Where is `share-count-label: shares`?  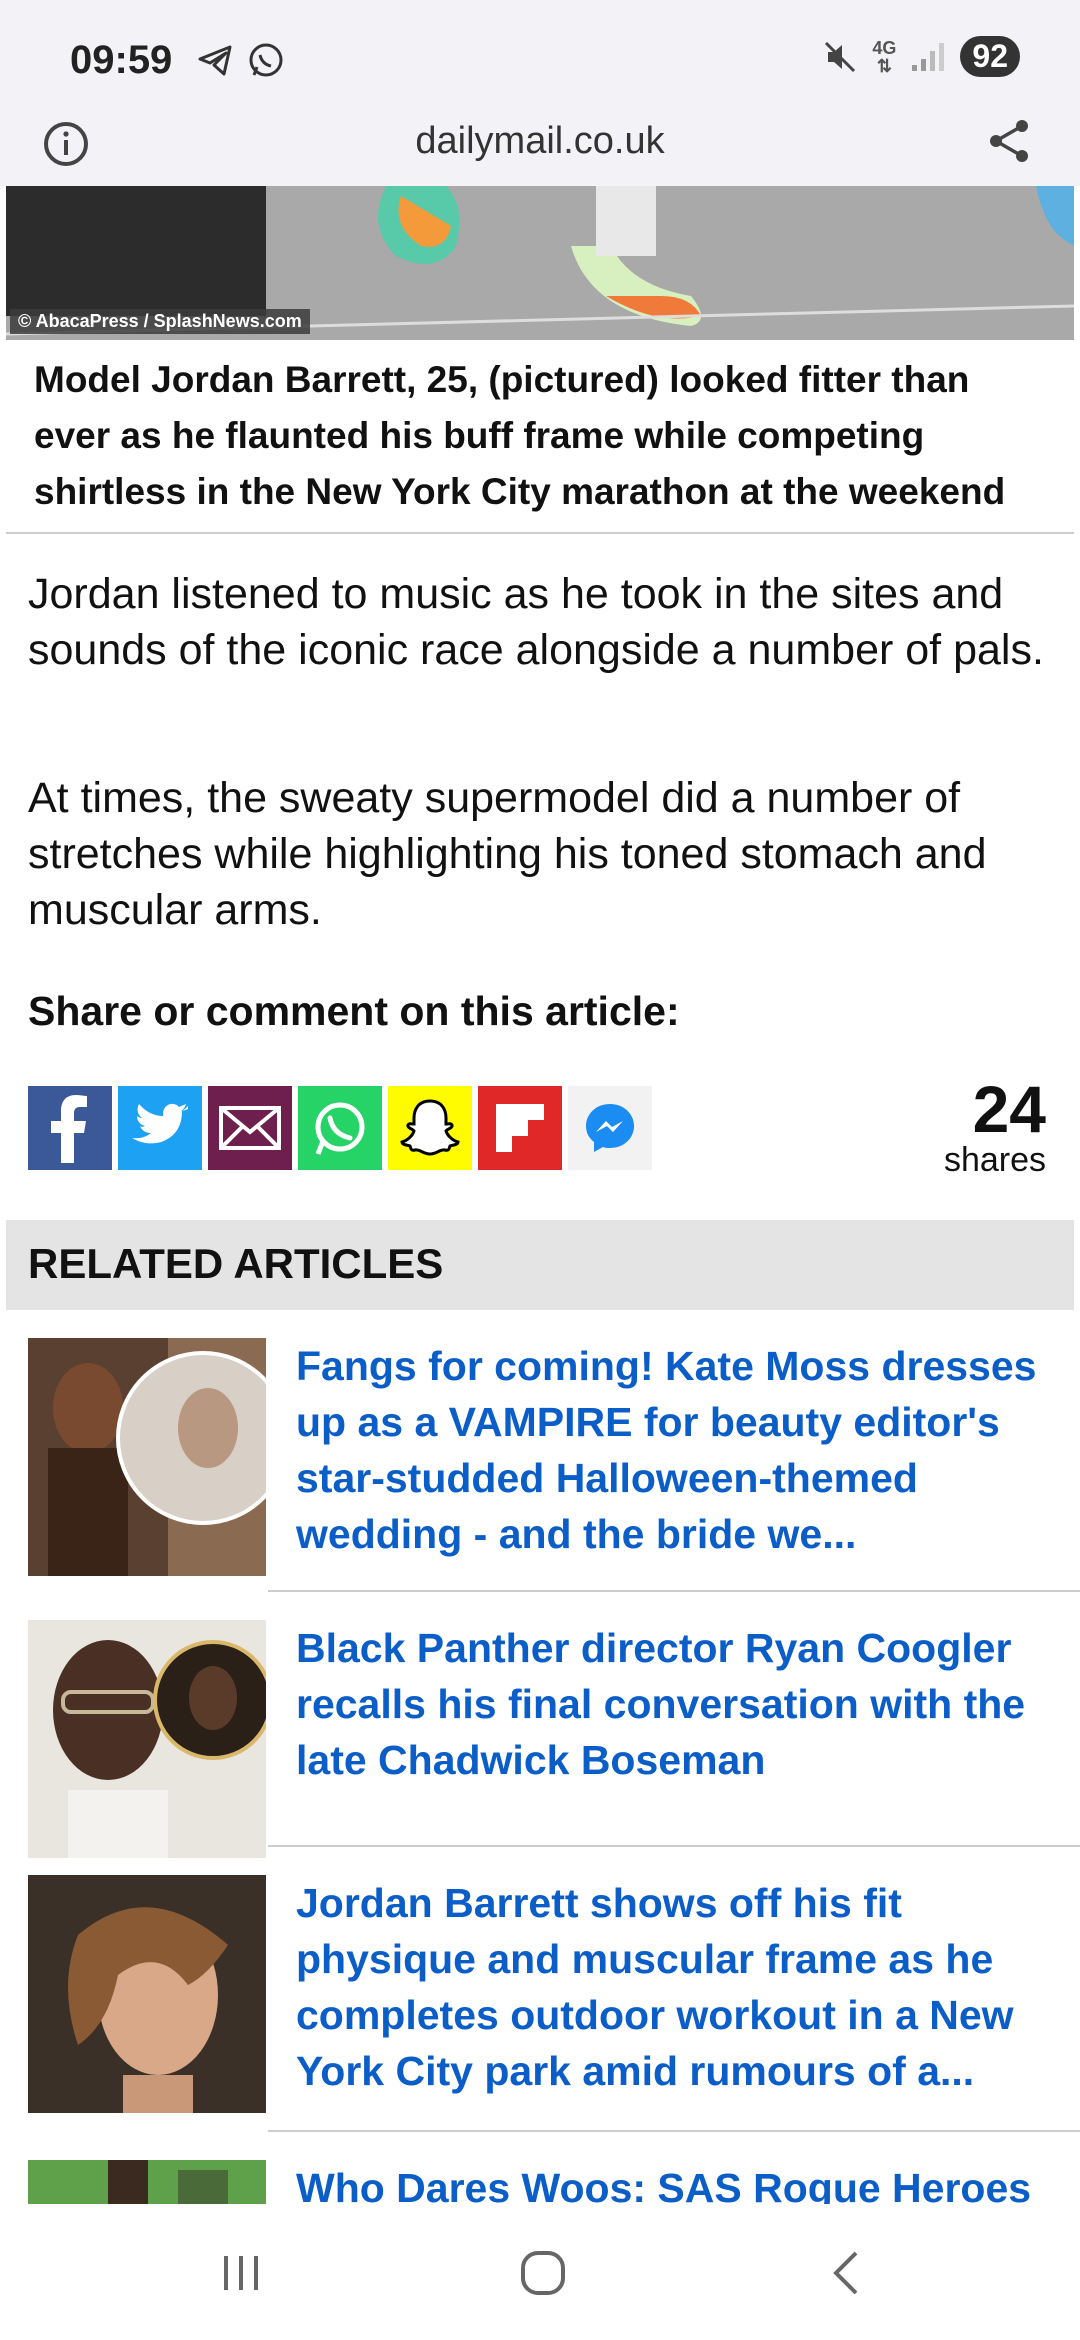
share-count-label: shares is located at coordinates (994, 1160).